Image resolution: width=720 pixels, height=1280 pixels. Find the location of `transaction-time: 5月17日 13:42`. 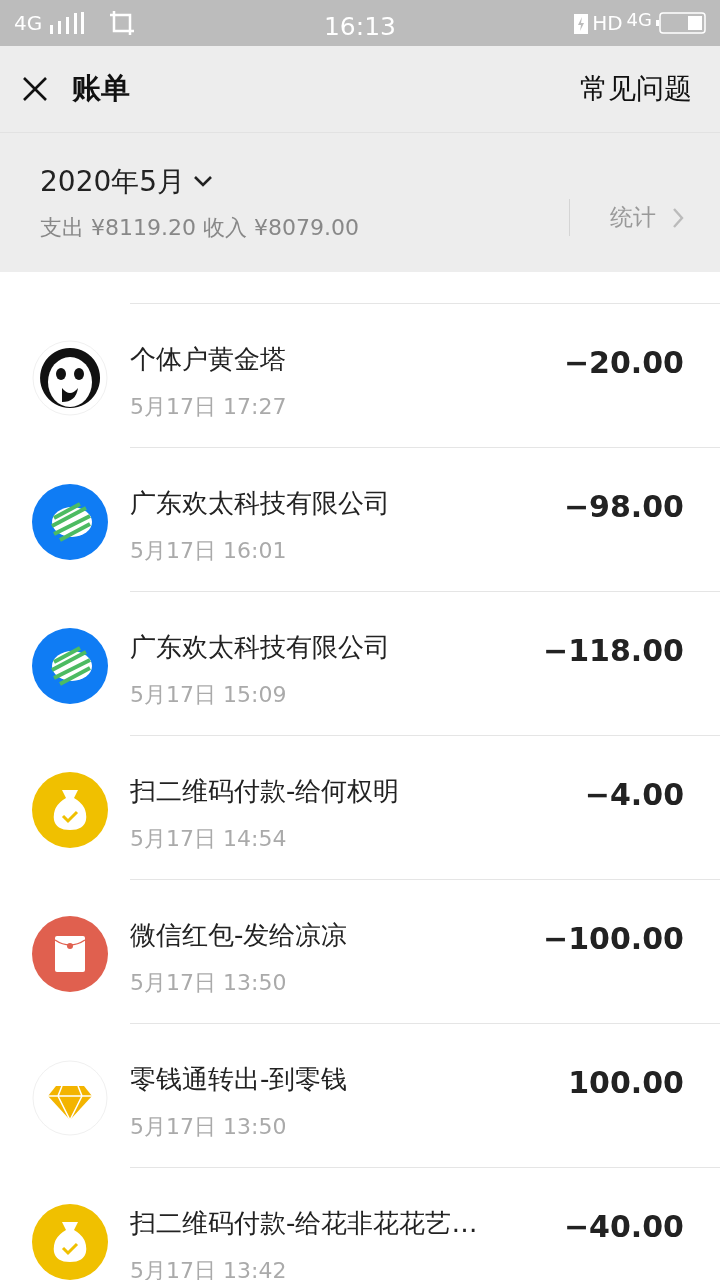

transaction-time: 5月17日 13:42 is located at coordinates (208, 1268).